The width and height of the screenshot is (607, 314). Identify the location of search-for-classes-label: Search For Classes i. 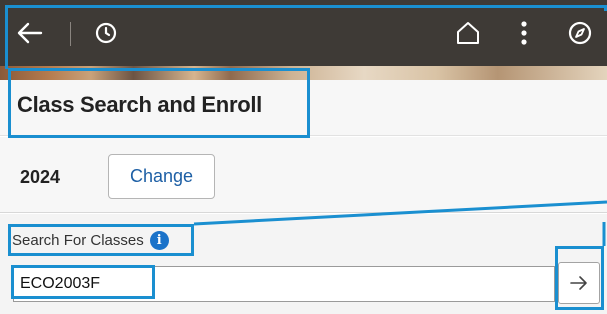
(90, 240).